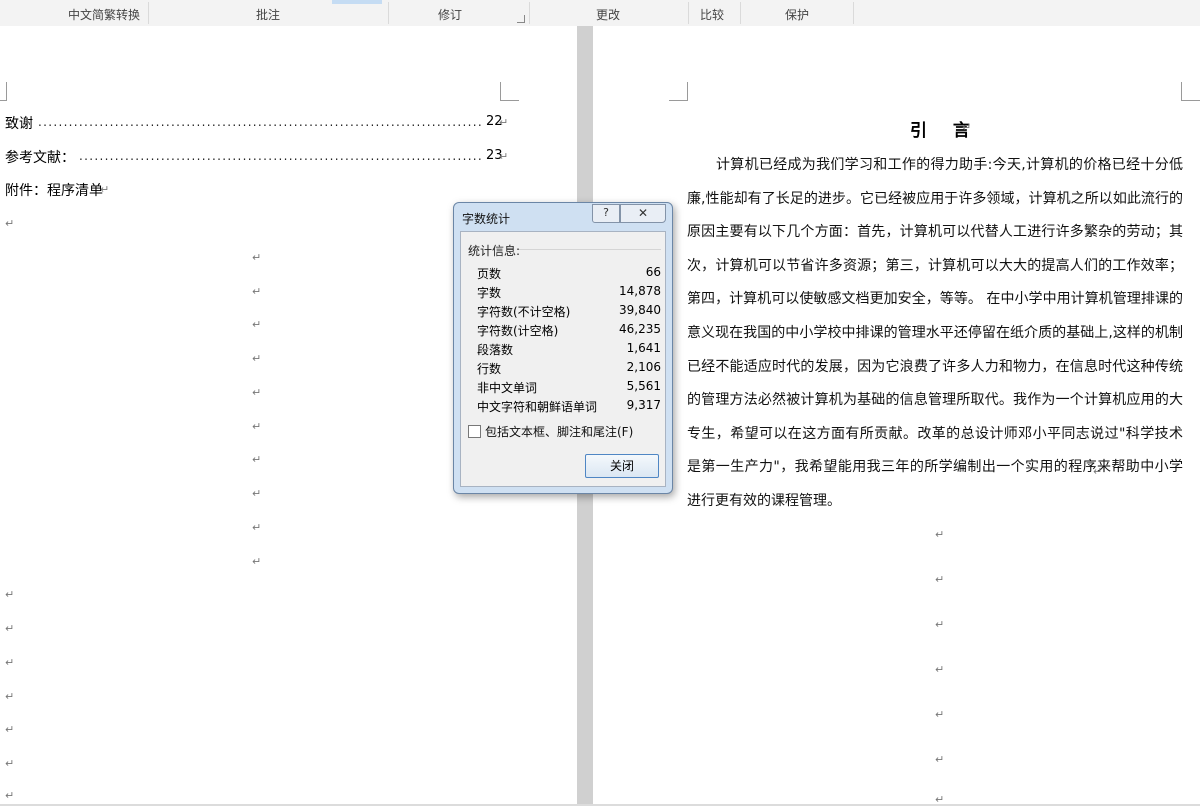  I want to click on stat-value: 39,840, so click(640, 310).